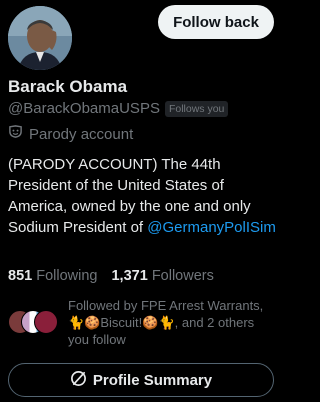  I want to click on parody-account-row: Parody account, so click(70, 134).